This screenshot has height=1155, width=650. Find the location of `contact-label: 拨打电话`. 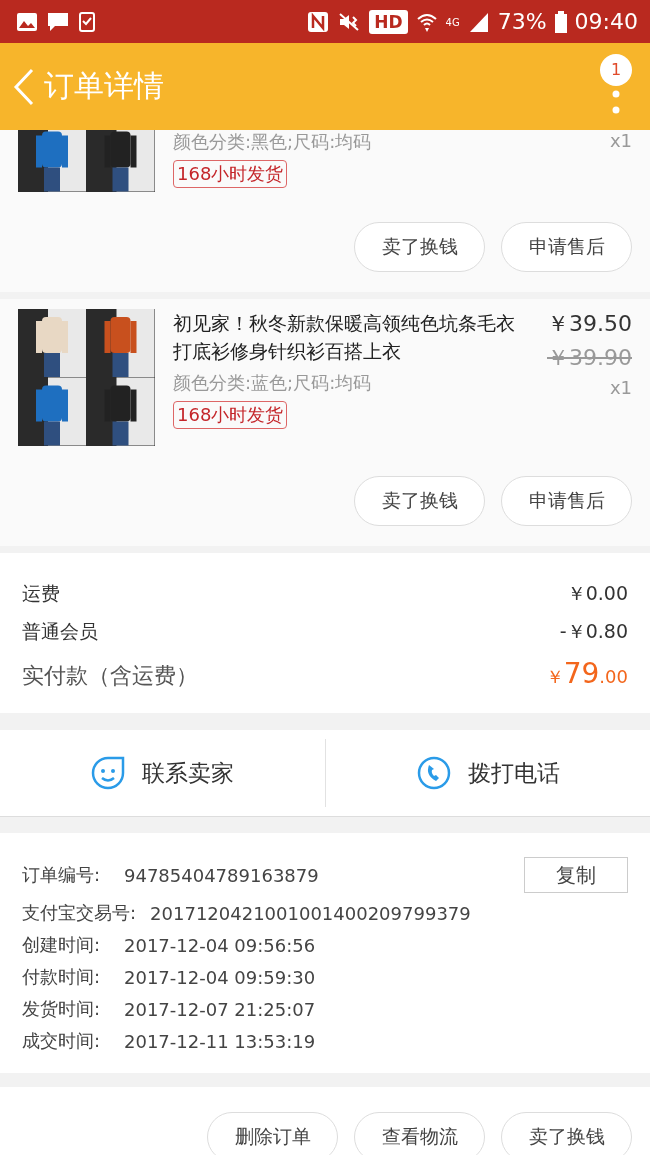

contact-label: 拨打电话 is located at coordinates (513, 773).